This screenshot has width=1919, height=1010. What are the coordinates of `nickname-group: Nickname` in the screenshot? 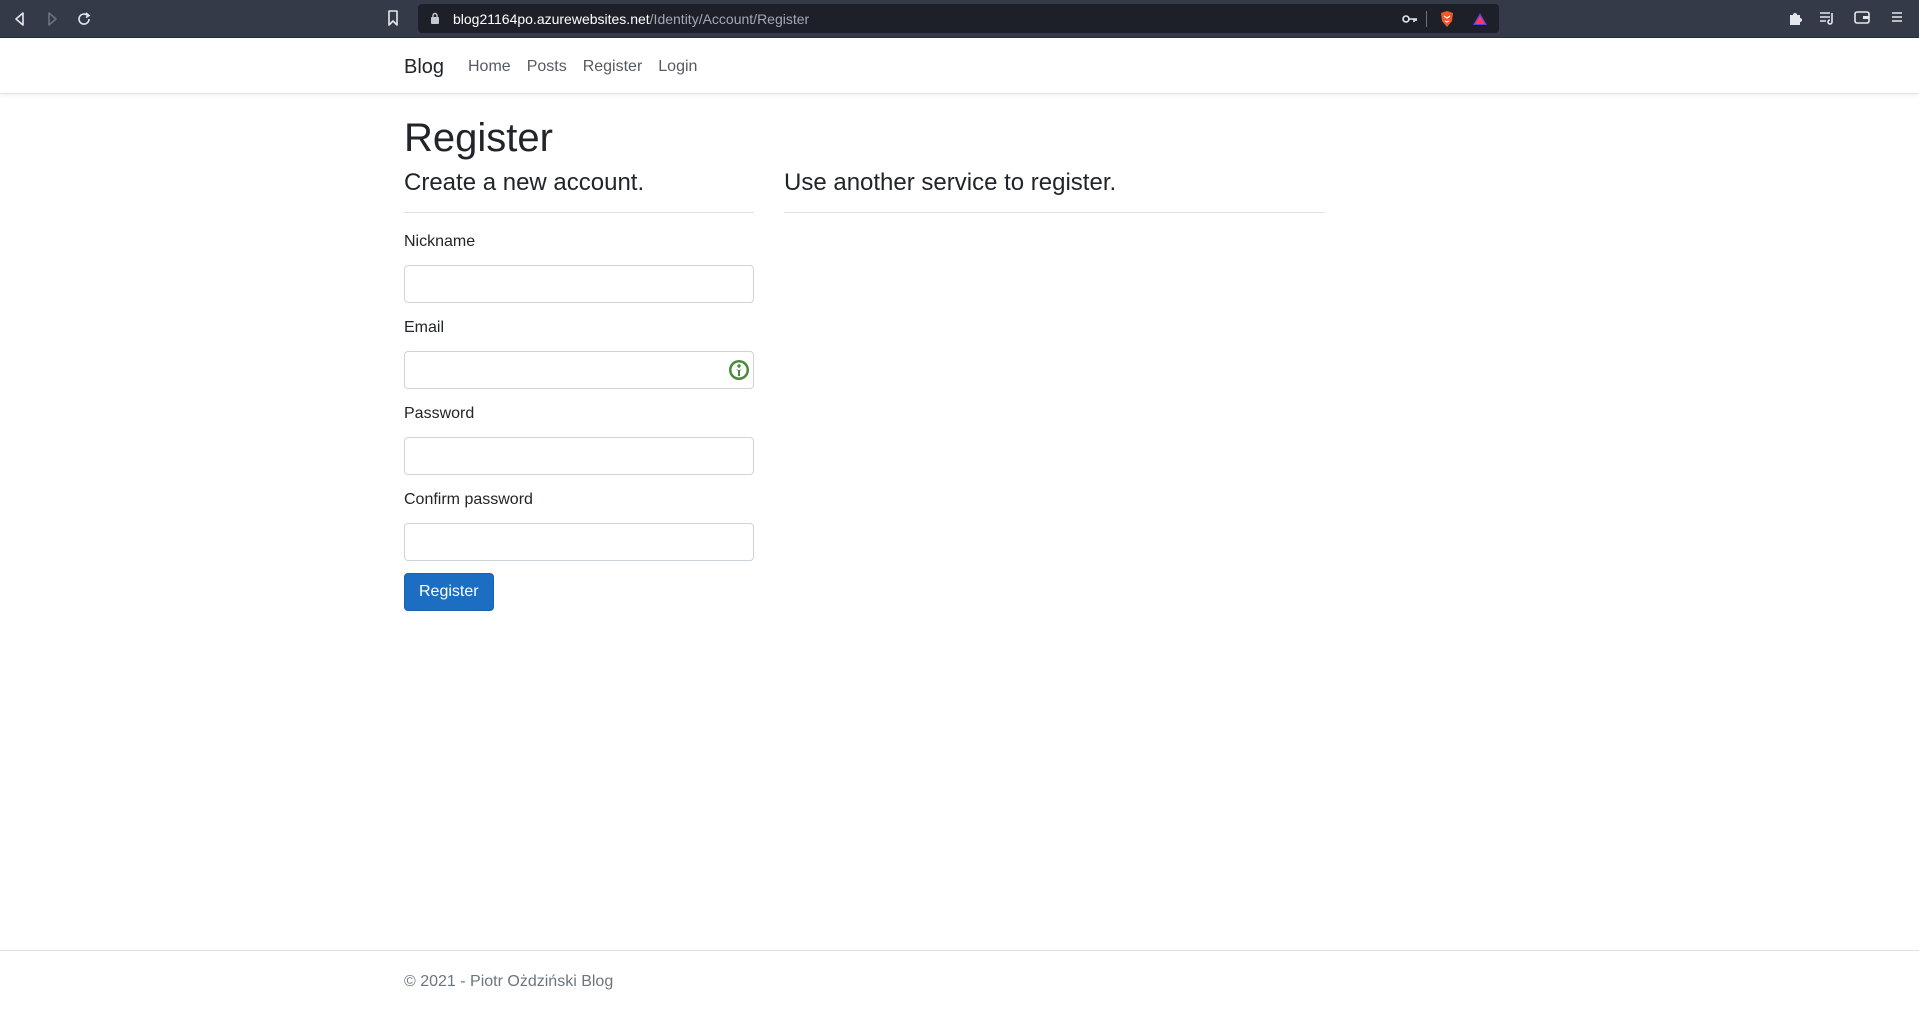 It's located at (579, 267).